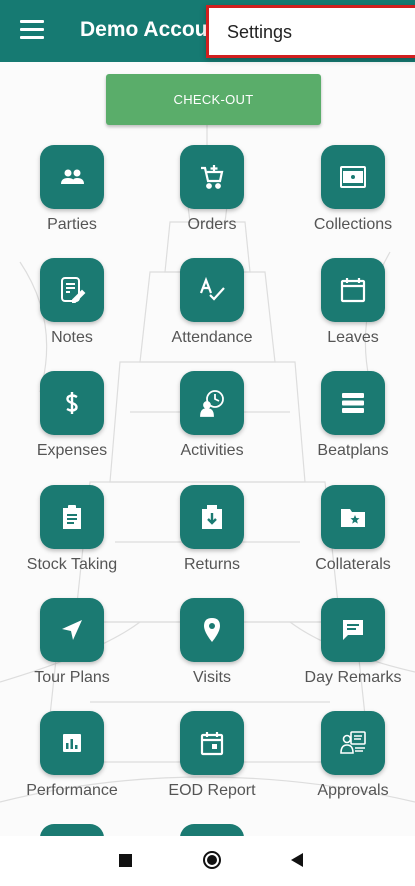 This screenshot has width=415, height=886. Describe the element at coordinates (310, 31) in the screenshot. I see `overflow-menu: Settings` at that location.